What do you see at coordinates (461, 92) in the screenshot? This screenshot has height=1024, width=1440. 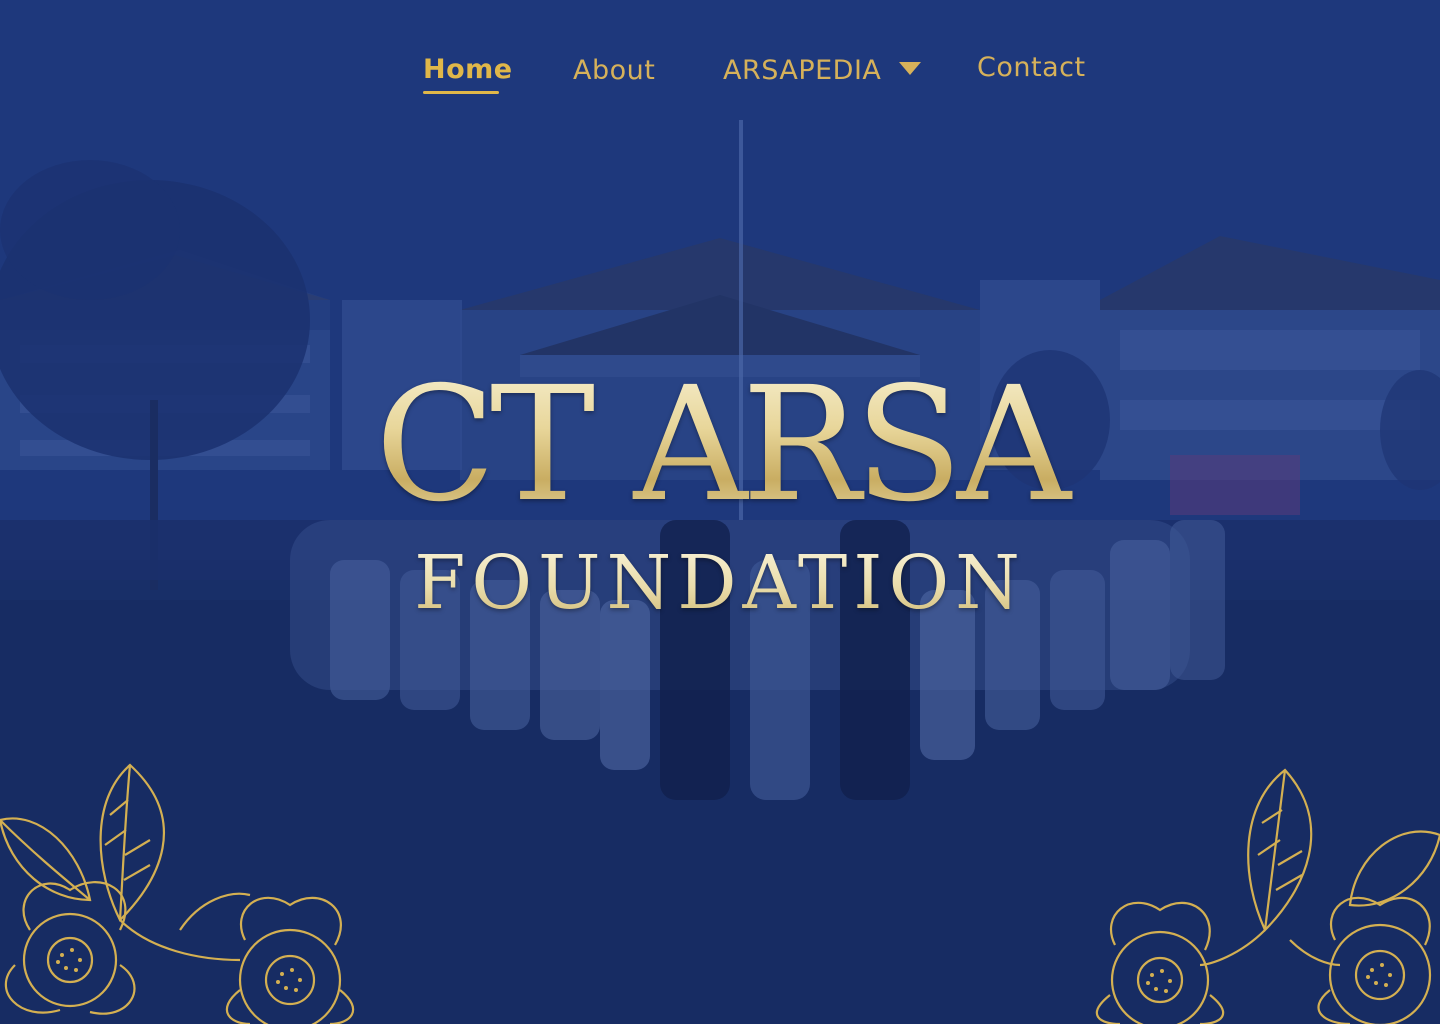 I see `active-nav-indicator` at bounding box center [461, 92].